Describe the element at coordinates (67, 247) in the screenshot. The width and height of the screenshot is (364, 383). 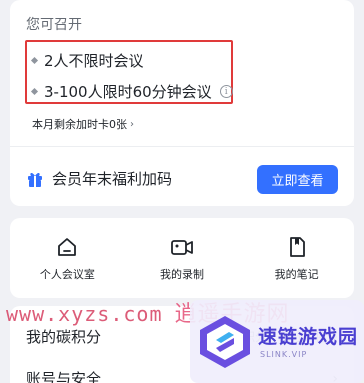
I see `meeting-room-icon` at that location.